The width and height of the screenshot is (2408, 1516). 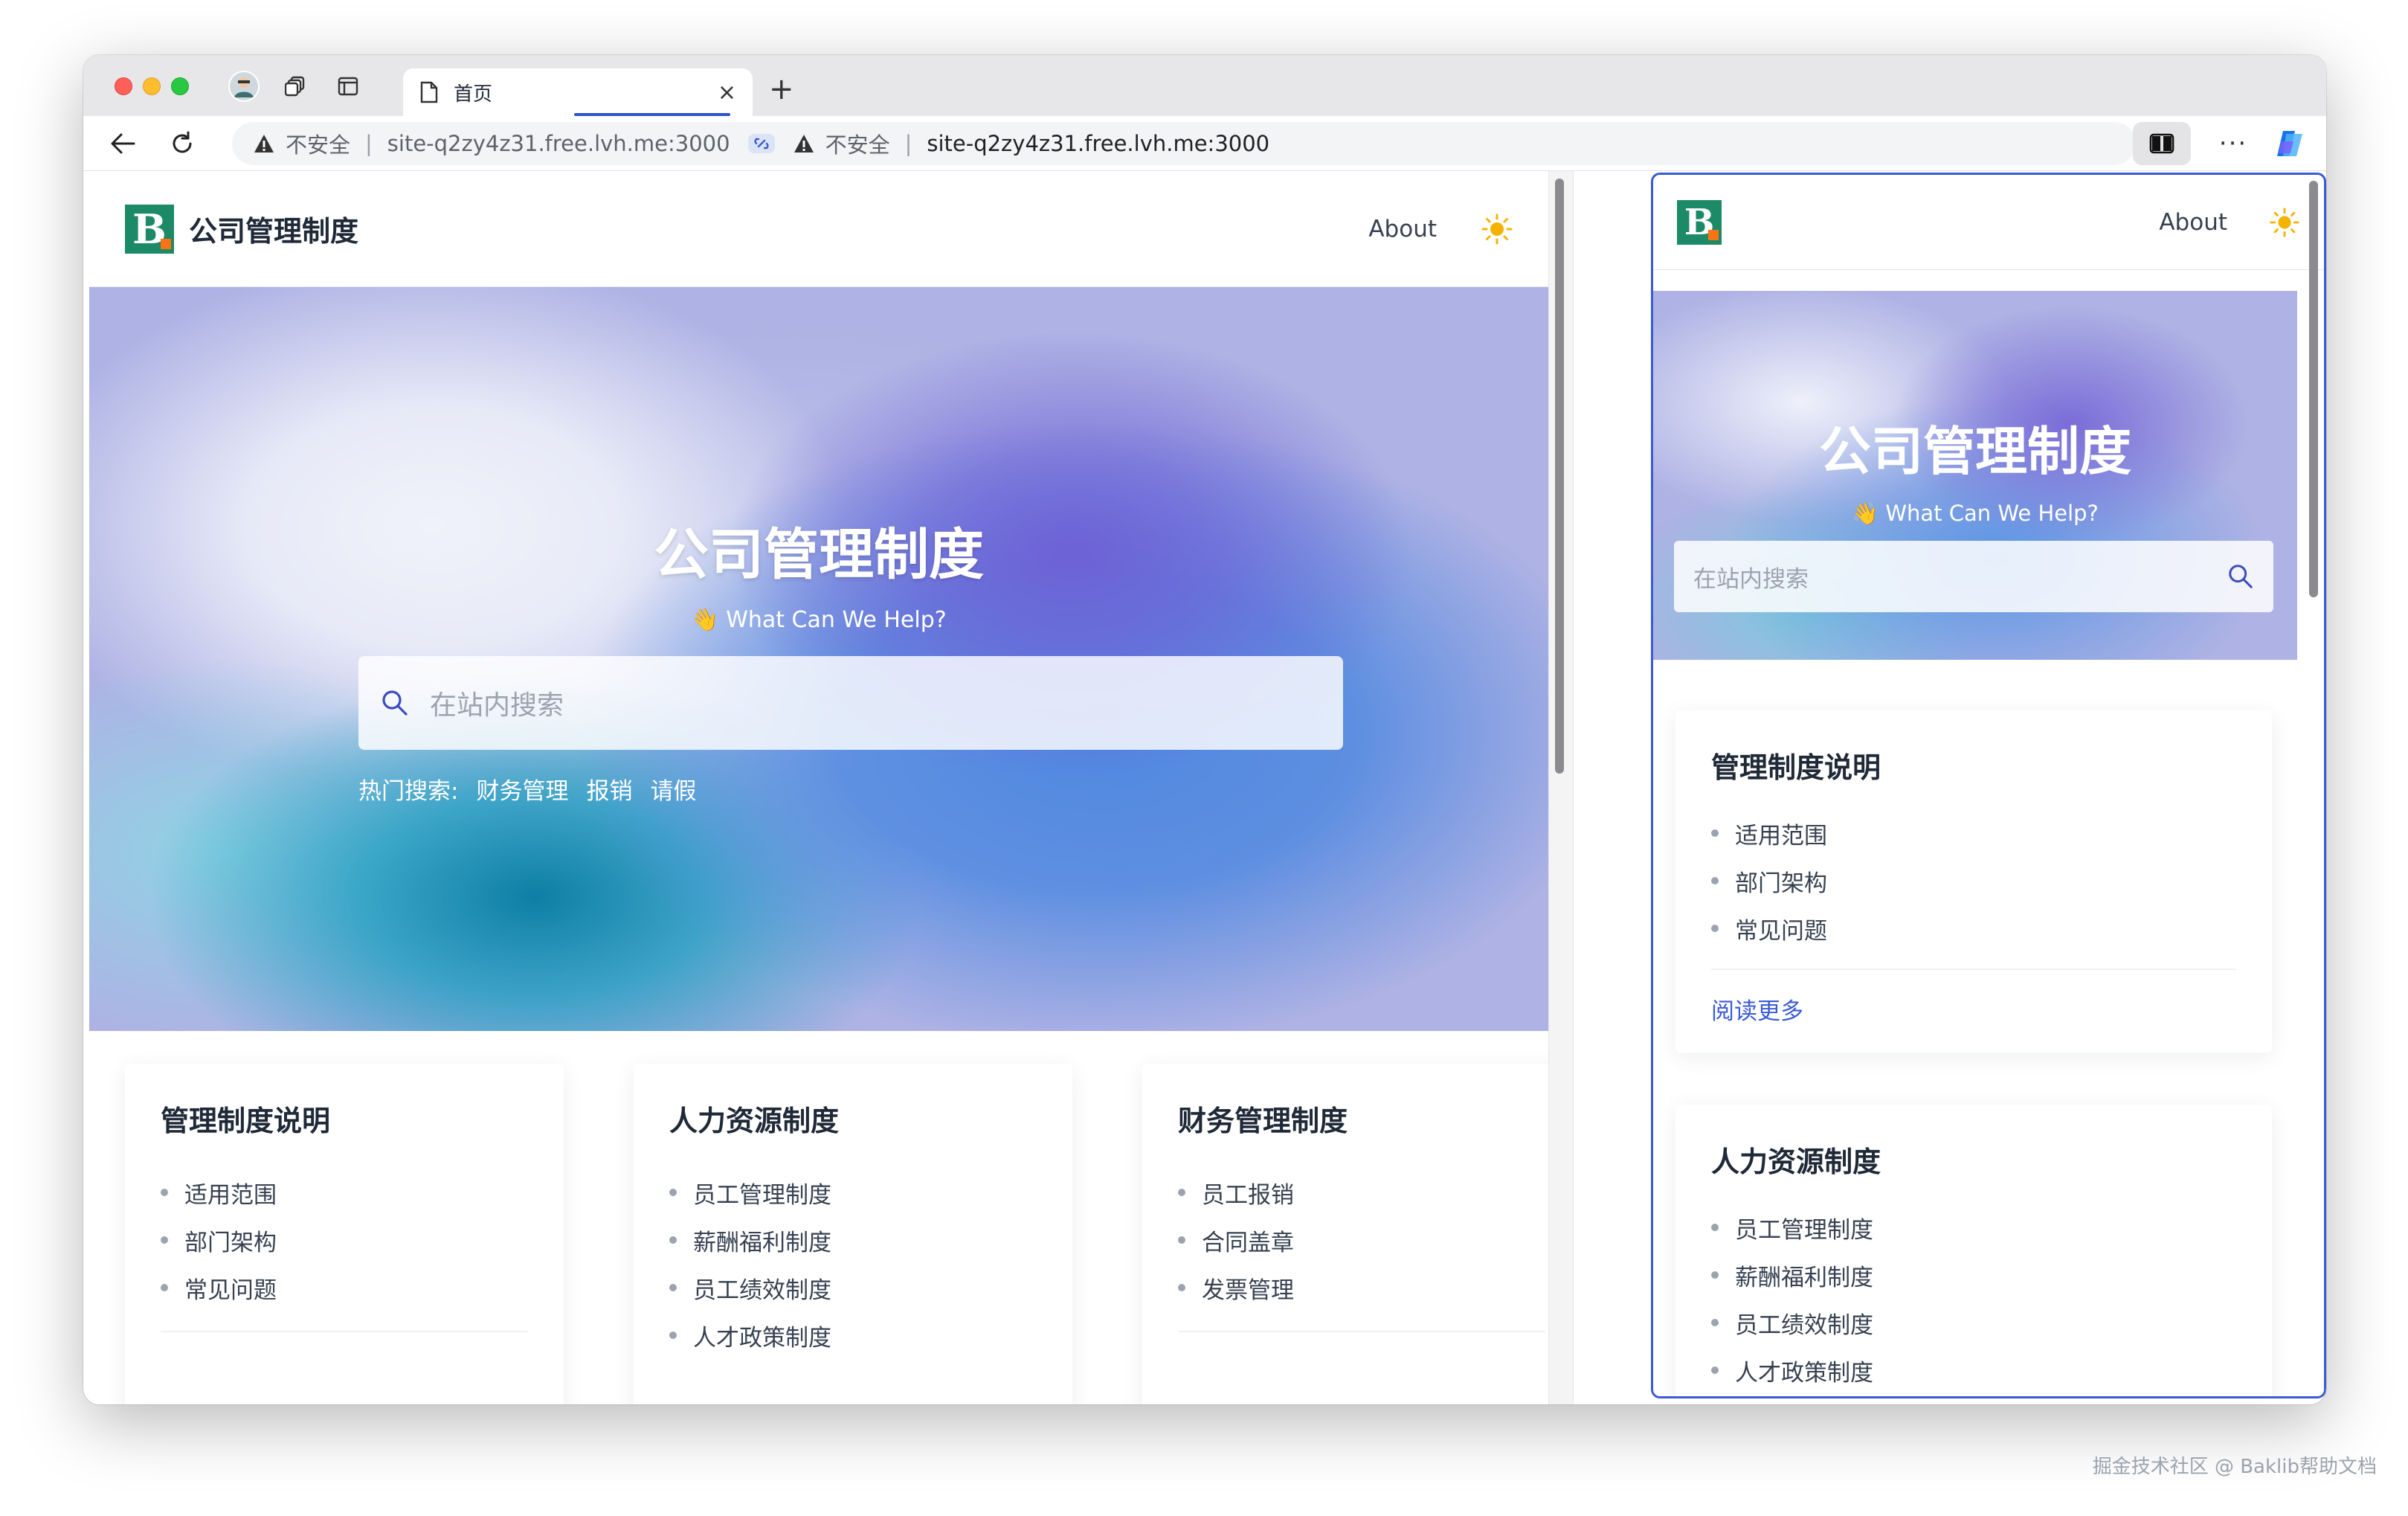 I want to click on link-icon, so click(x=762, y=143).